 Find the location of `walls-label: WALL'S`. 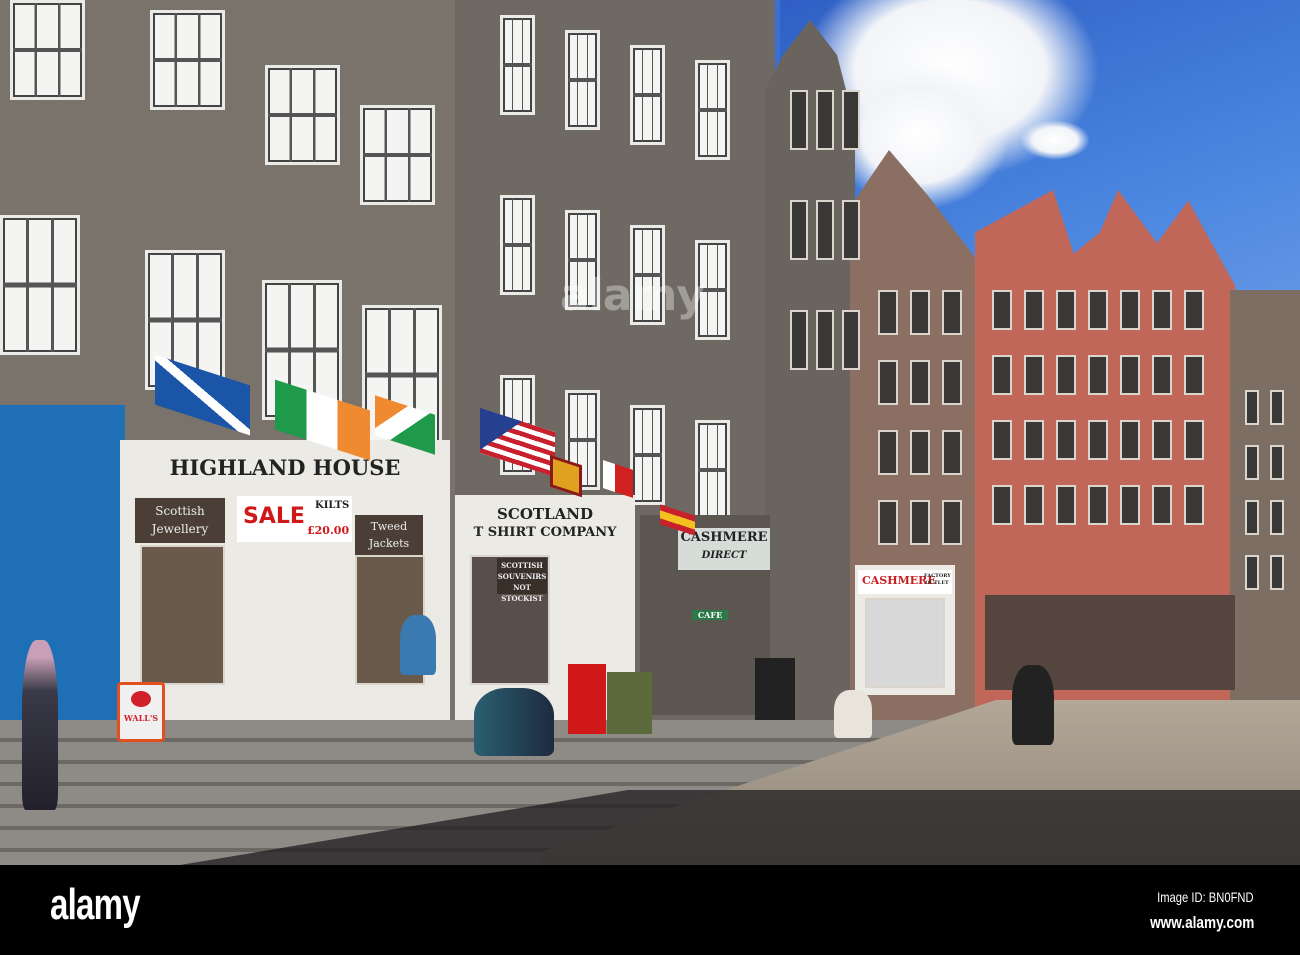

walls-label: WALL'S is located at coordinates (141, 718).